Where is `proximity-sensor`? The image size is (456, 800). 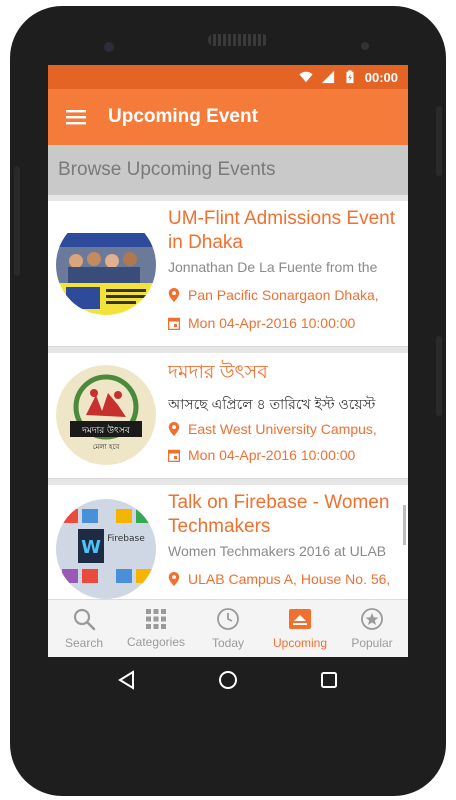 proximity-sensor is located at coordinates (365, 46).